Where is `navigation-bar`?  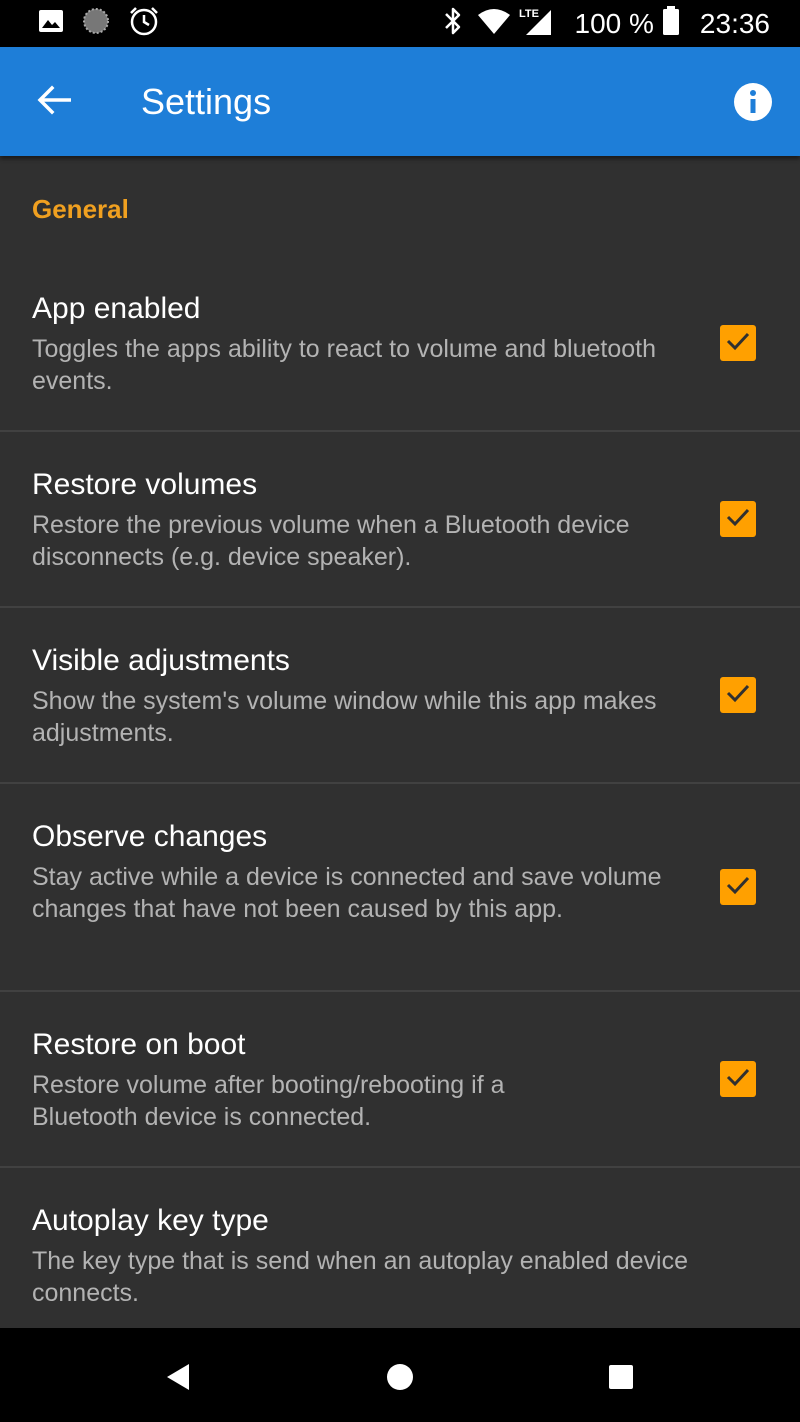 navigation-bar is located at coordinates (400, 1375).